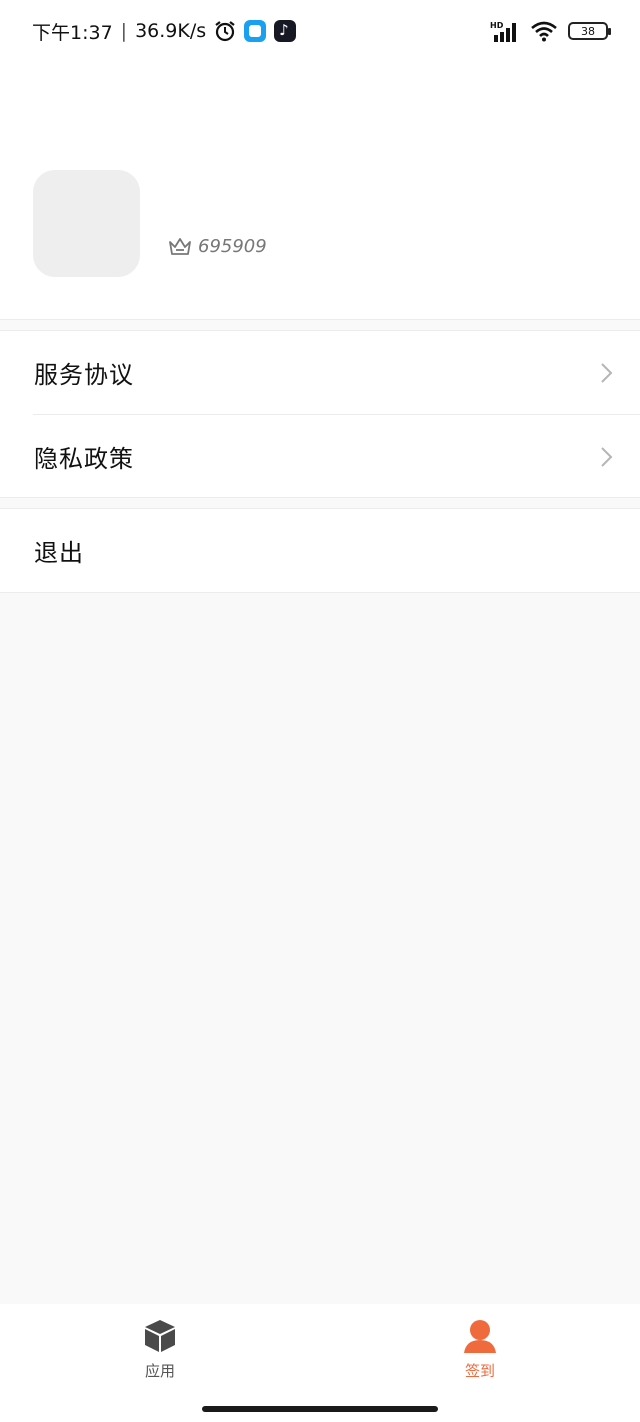 The width and height of the screenshot is (640, 1422). Describe the element at coordinates (84, 459) in the screenshot. I see `menu-item-label: 隐私政策` at that location.